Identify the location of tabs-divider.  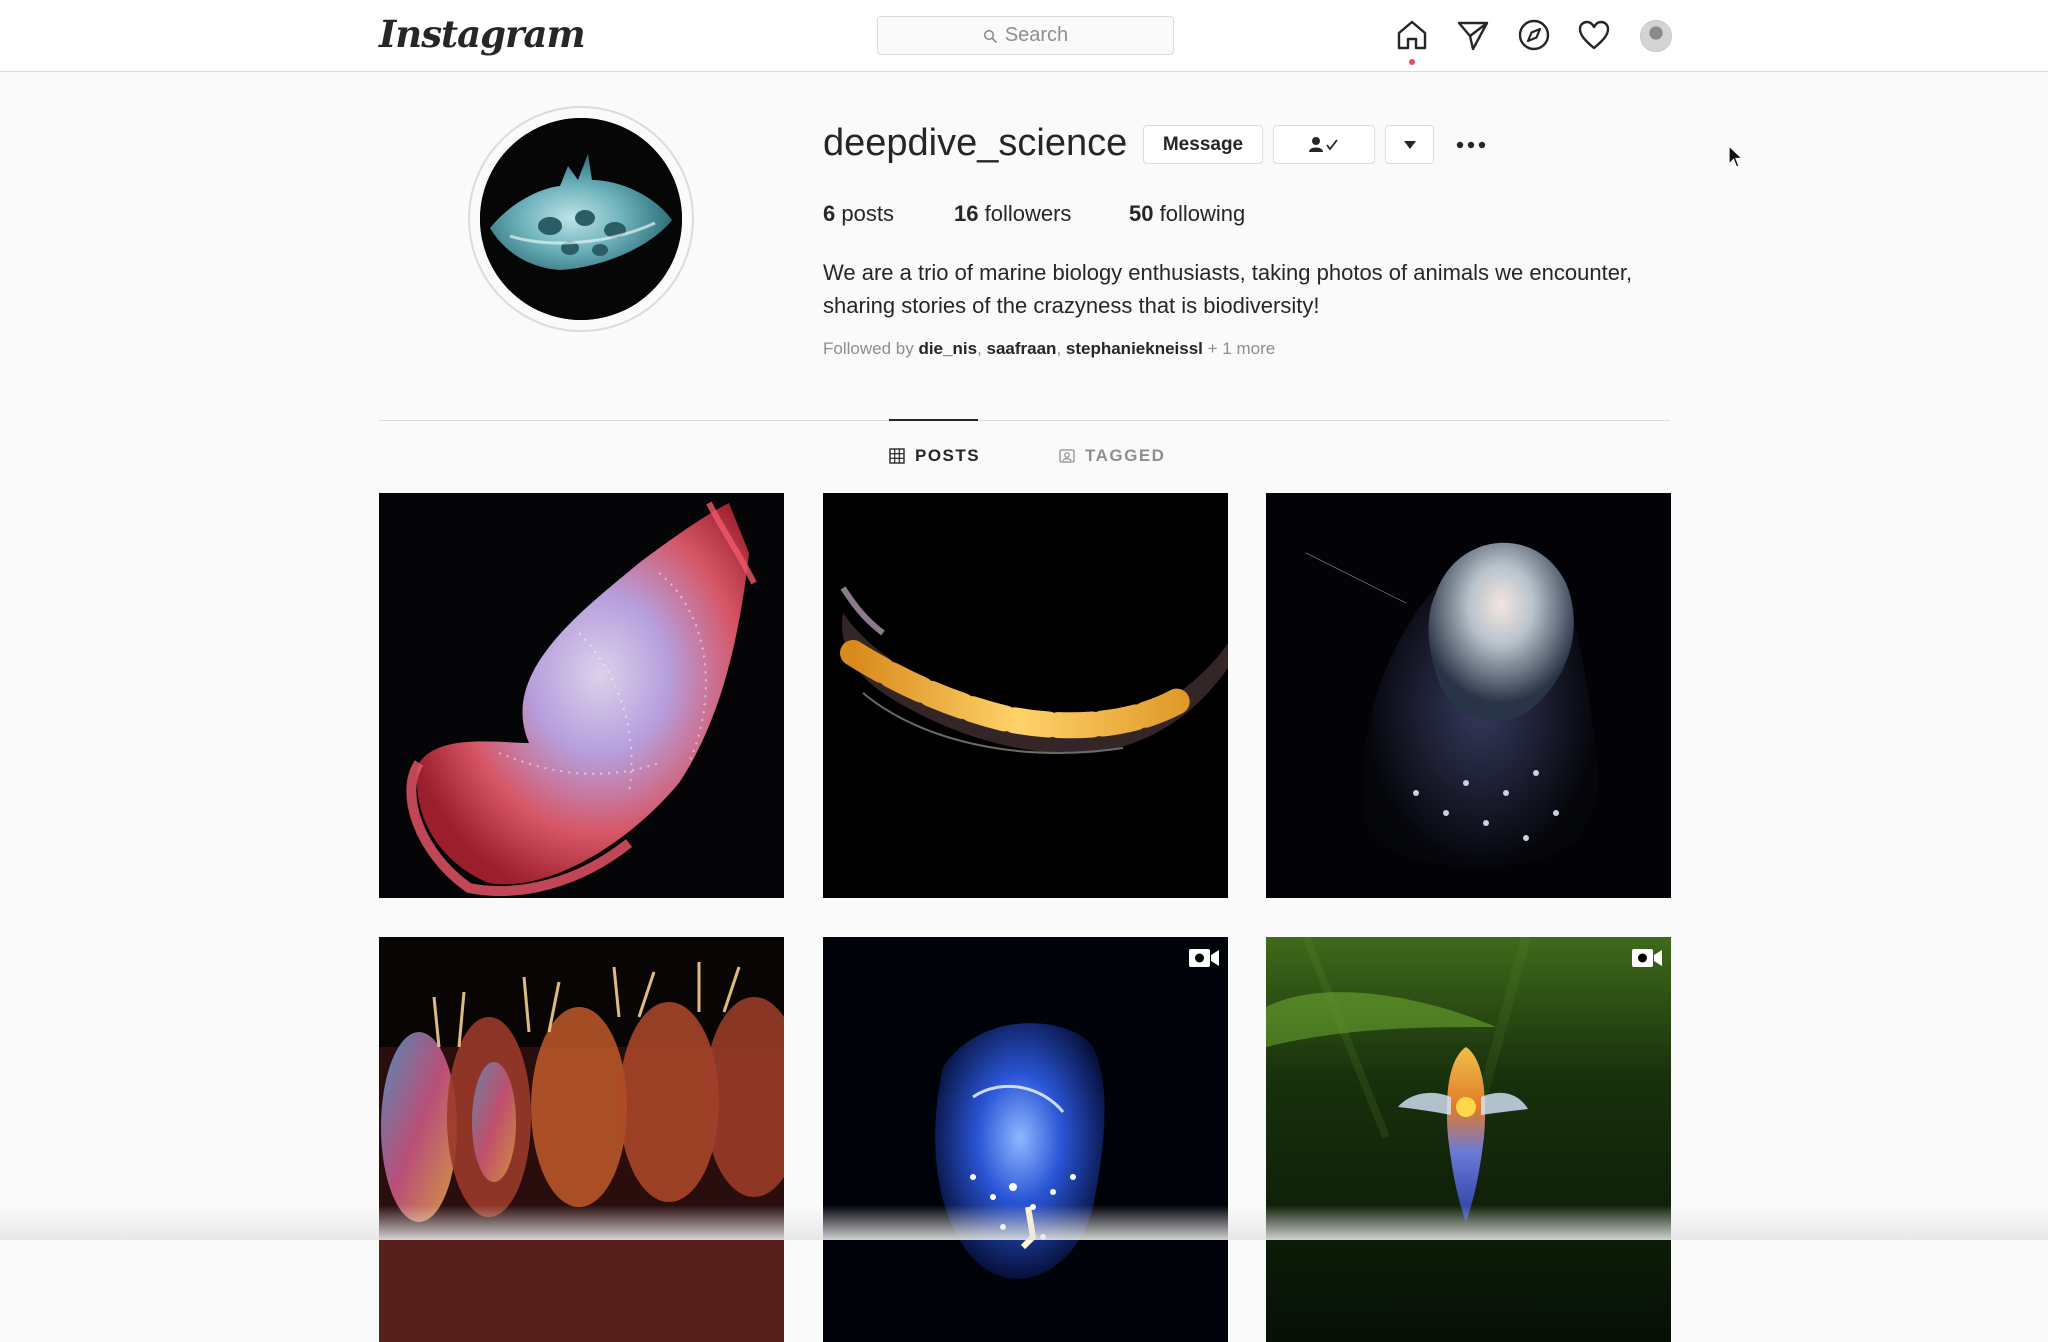
(1024, 420).